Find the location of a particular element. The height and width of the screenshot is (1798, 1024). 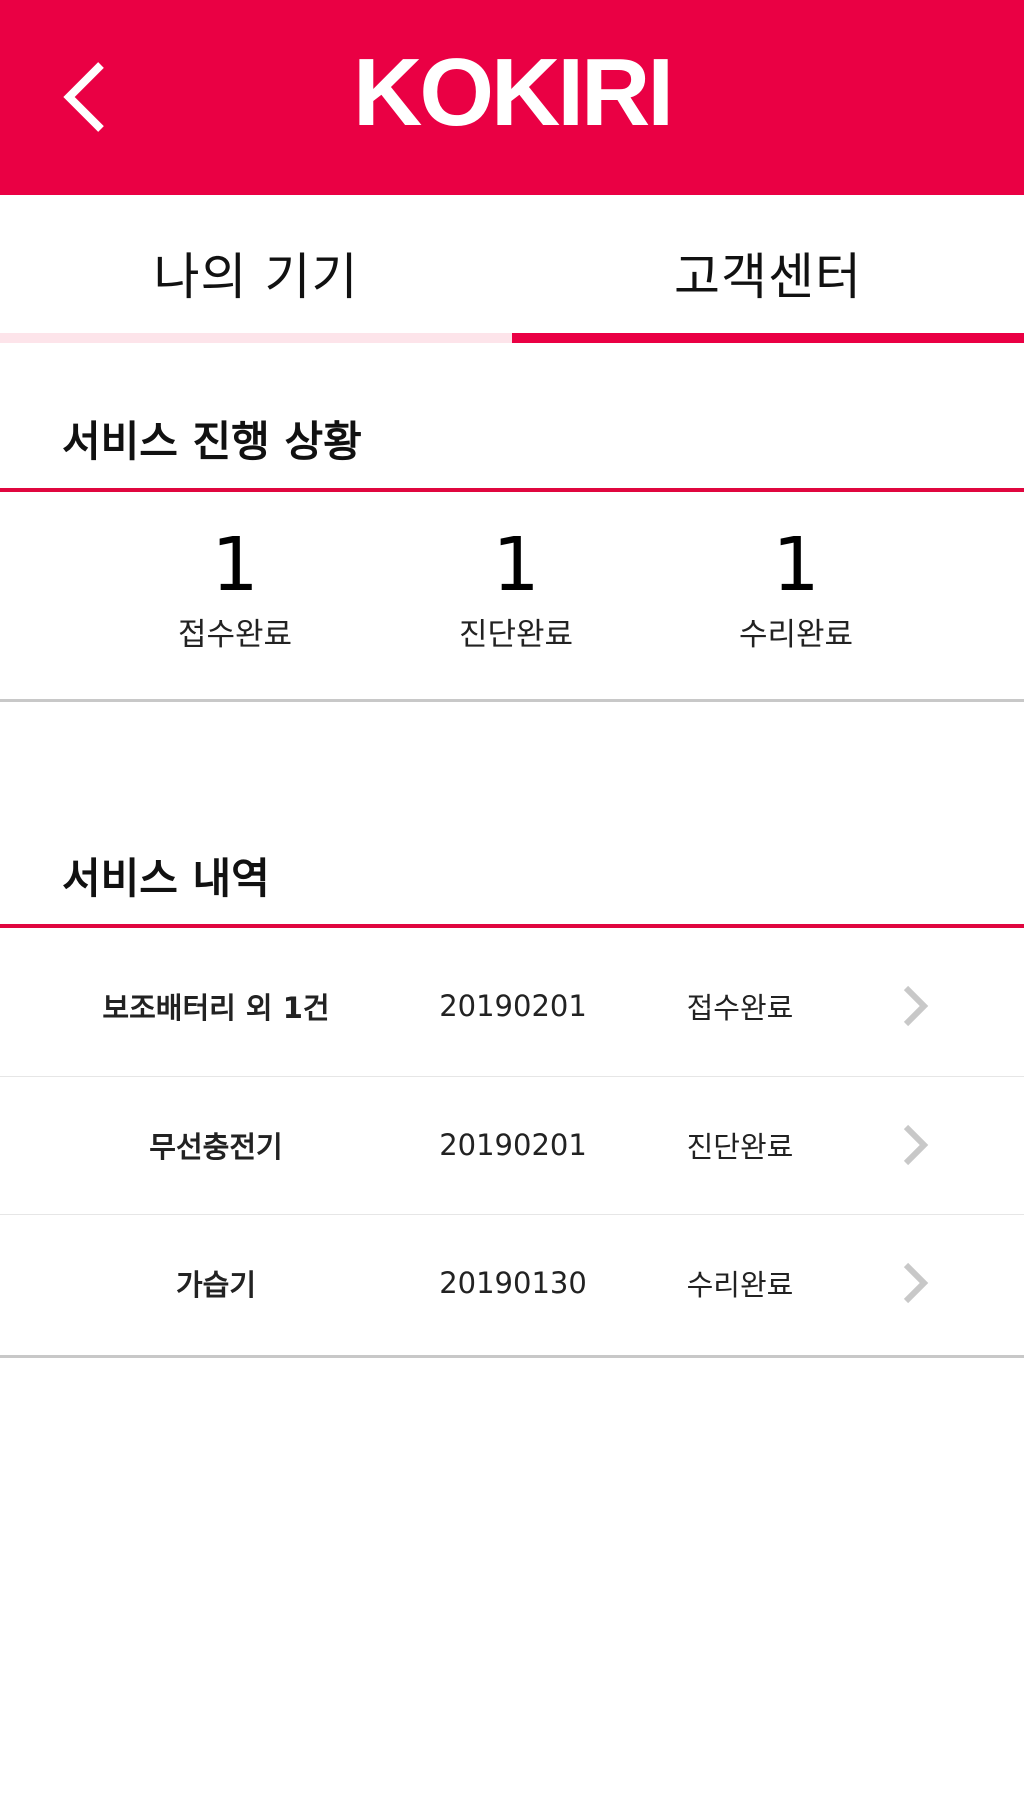

tab-customer-center: 고객센터 is located at coordinates (768, 269).